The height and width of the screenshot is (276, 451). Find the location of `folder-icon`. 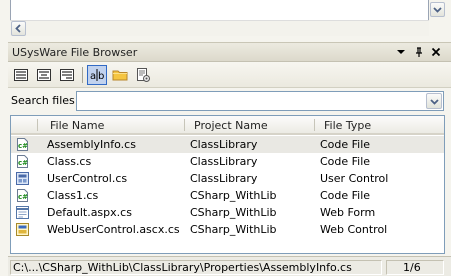

folder-icon is located at coordinates (120, 75).